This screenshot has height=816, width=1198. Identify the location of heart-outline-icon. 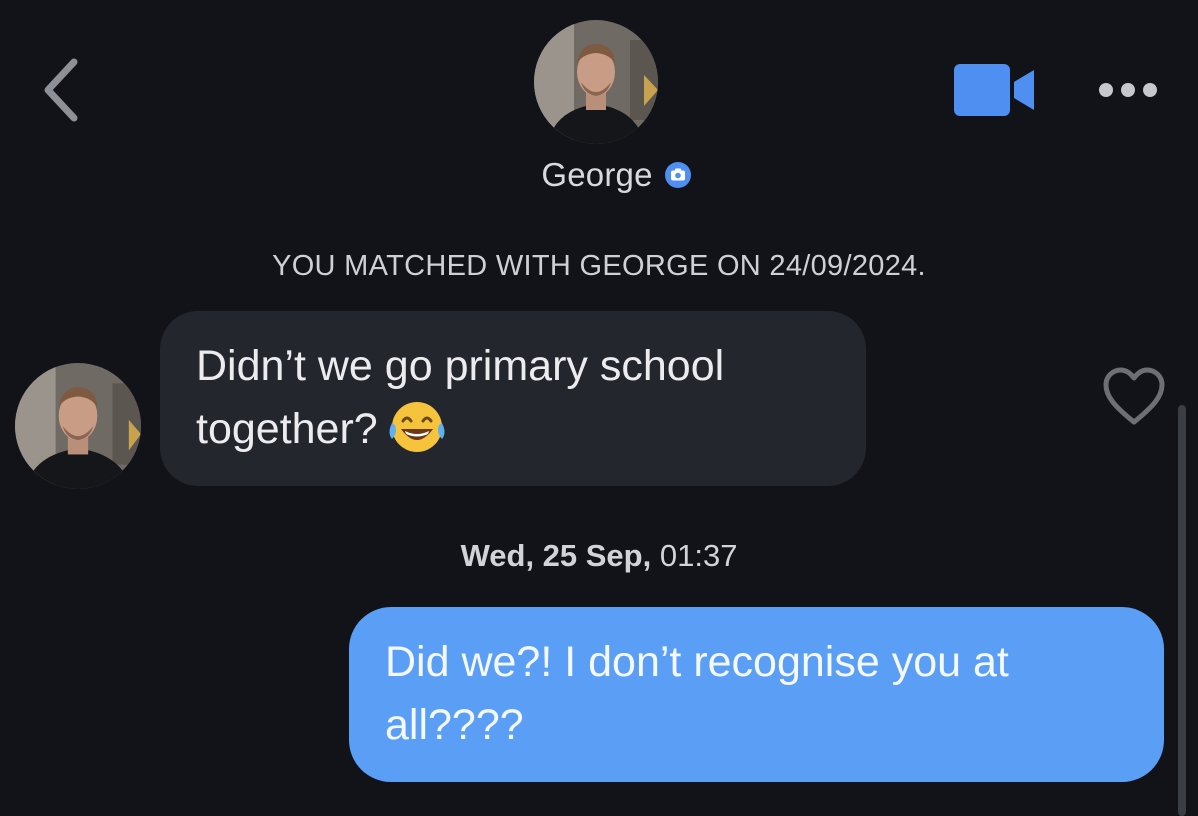
(1134, 396).